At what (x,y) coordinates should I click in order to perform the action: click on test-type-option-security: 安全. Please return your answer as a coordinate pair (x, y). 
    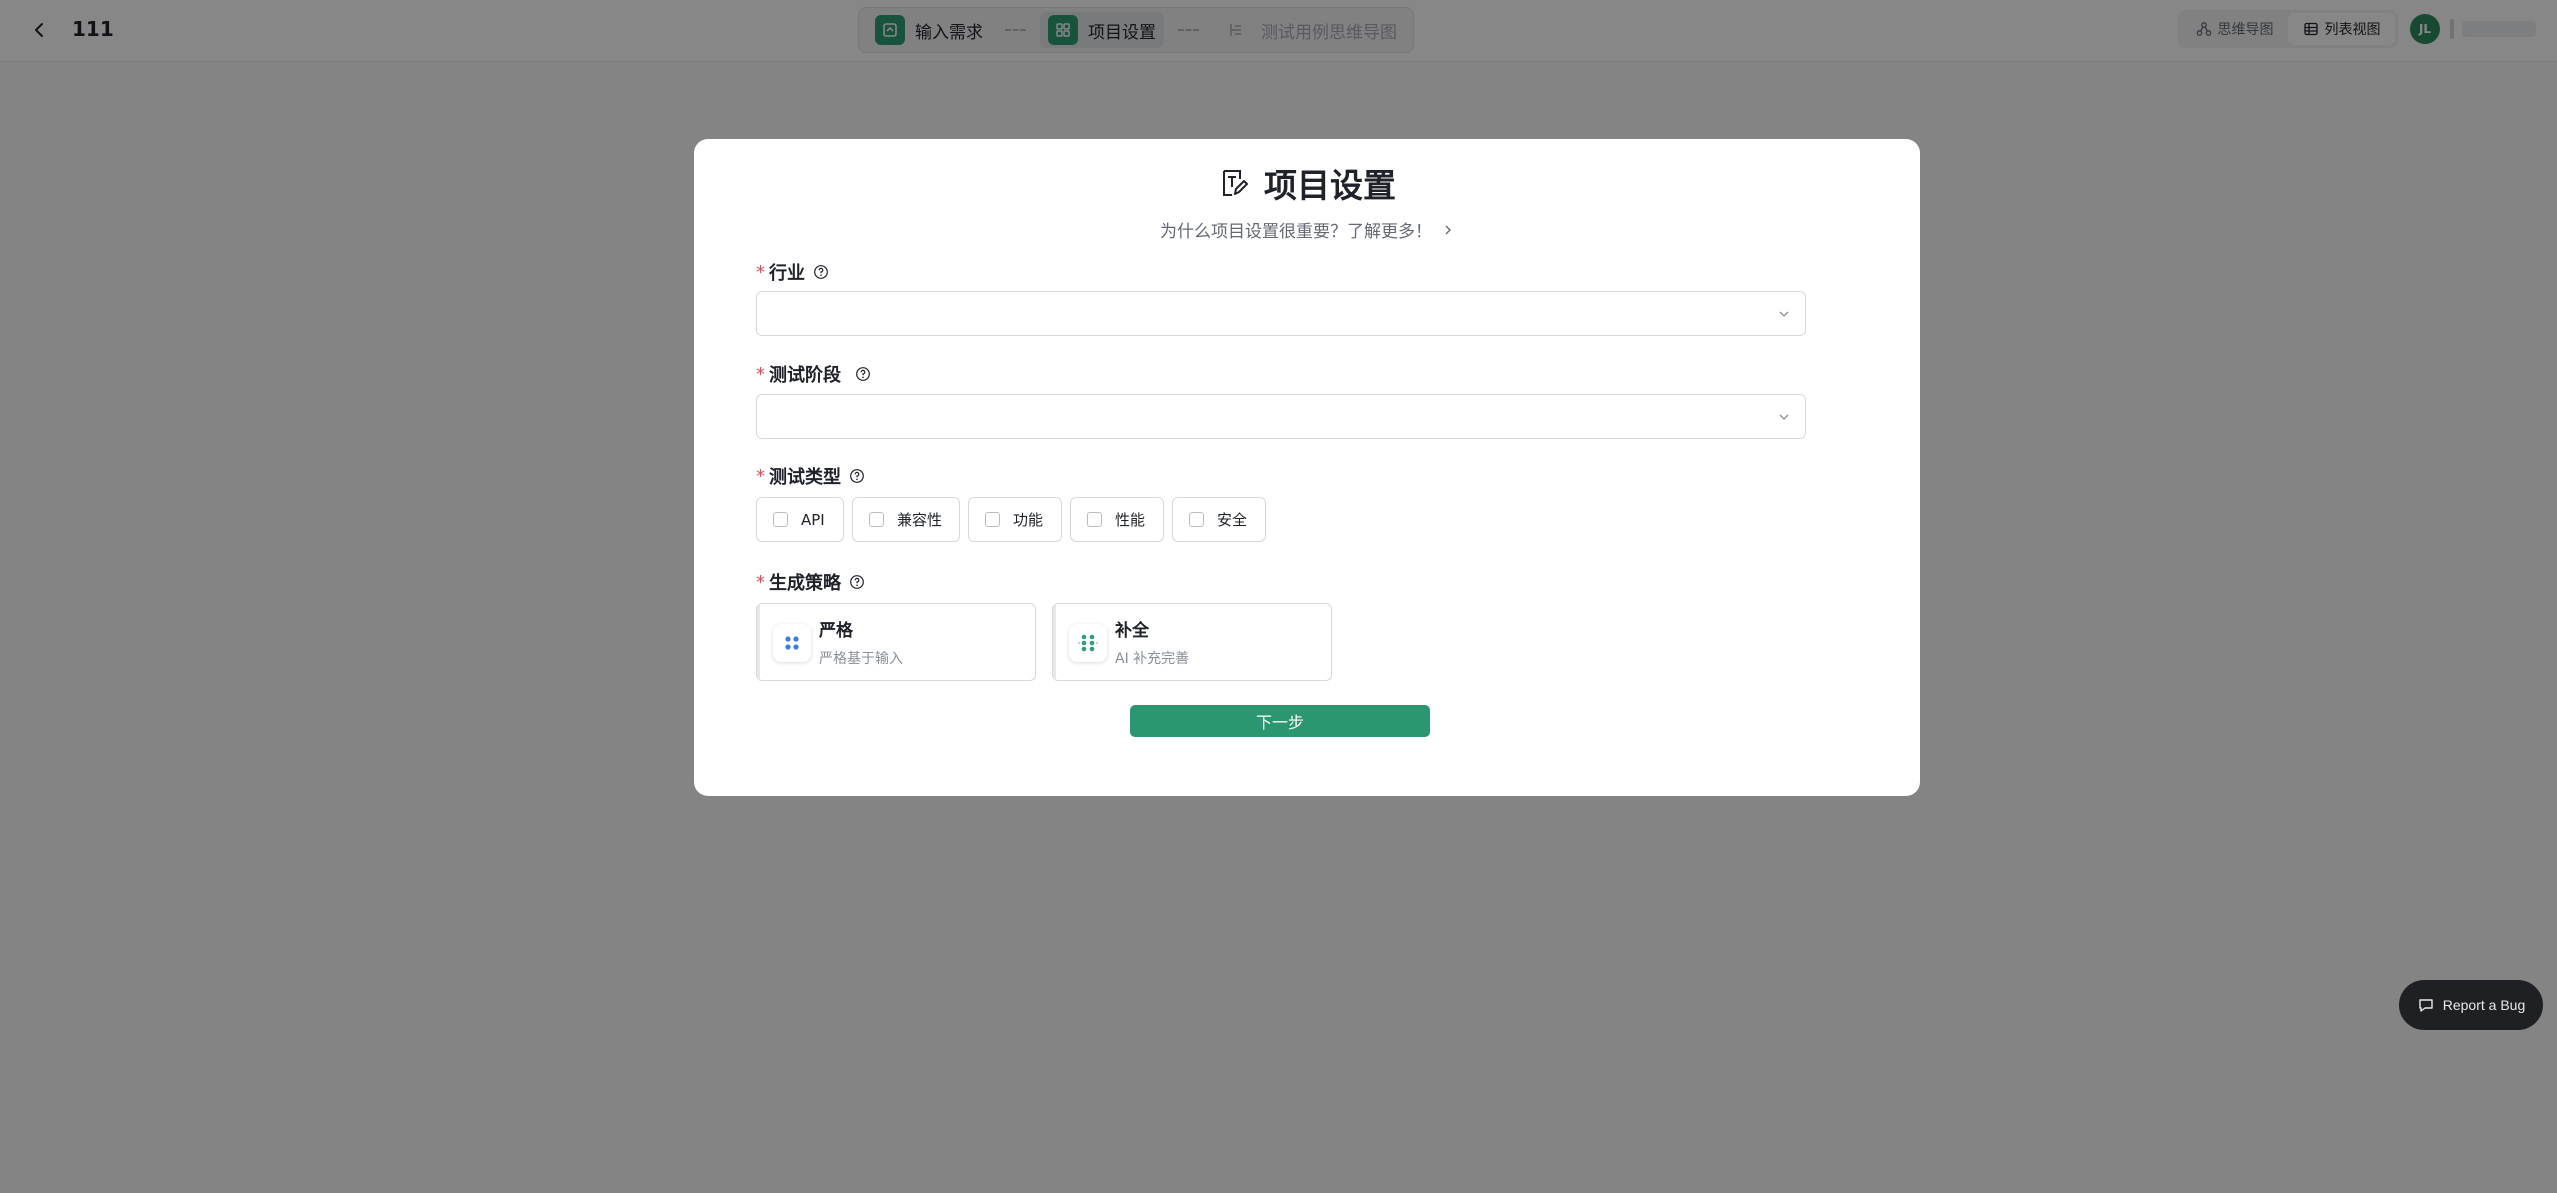
    Looking at the image, I should click on (1219, 519).